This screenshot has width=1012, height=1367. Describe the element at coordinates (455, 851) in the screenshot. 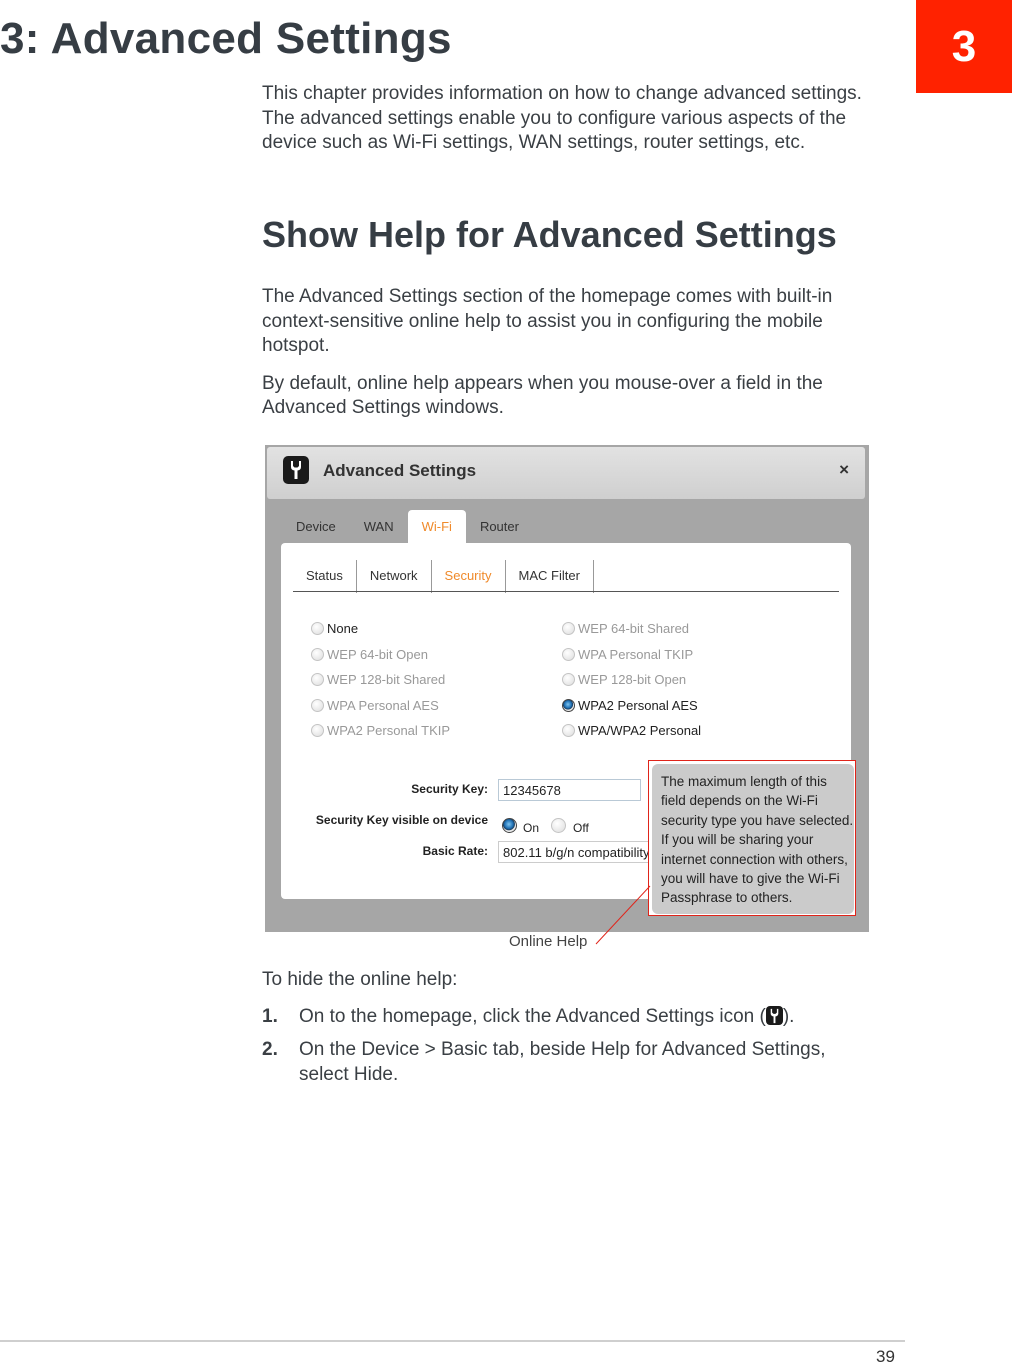

I see `basic-rate-label: Basic Rate:` at that location.